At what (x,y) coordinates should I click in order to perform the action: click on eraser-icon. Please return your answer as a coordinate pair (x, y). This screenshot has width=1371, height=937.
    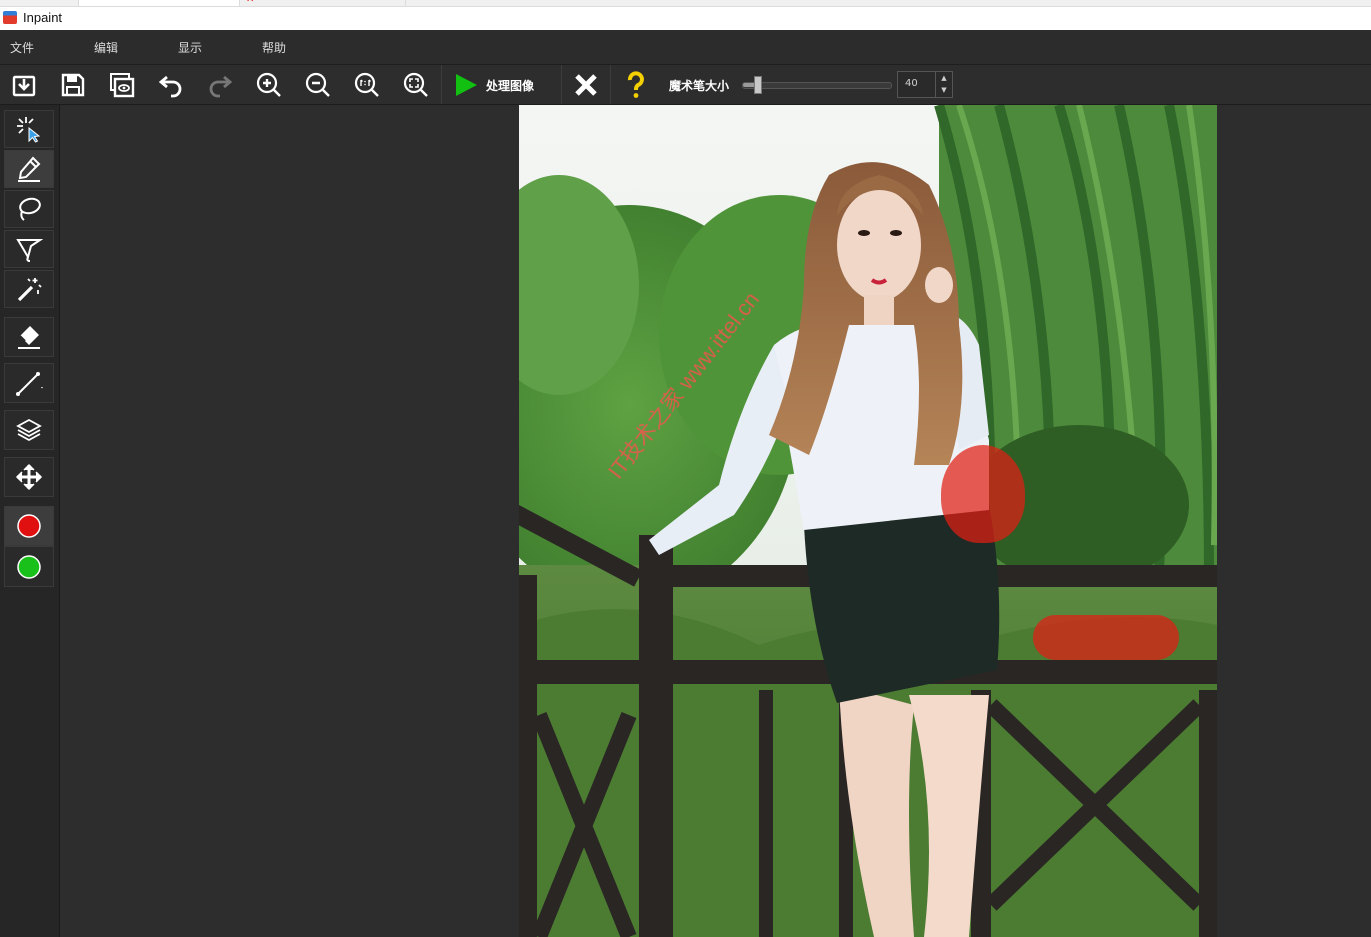
    Looking at the image, I should click on (29, 337).